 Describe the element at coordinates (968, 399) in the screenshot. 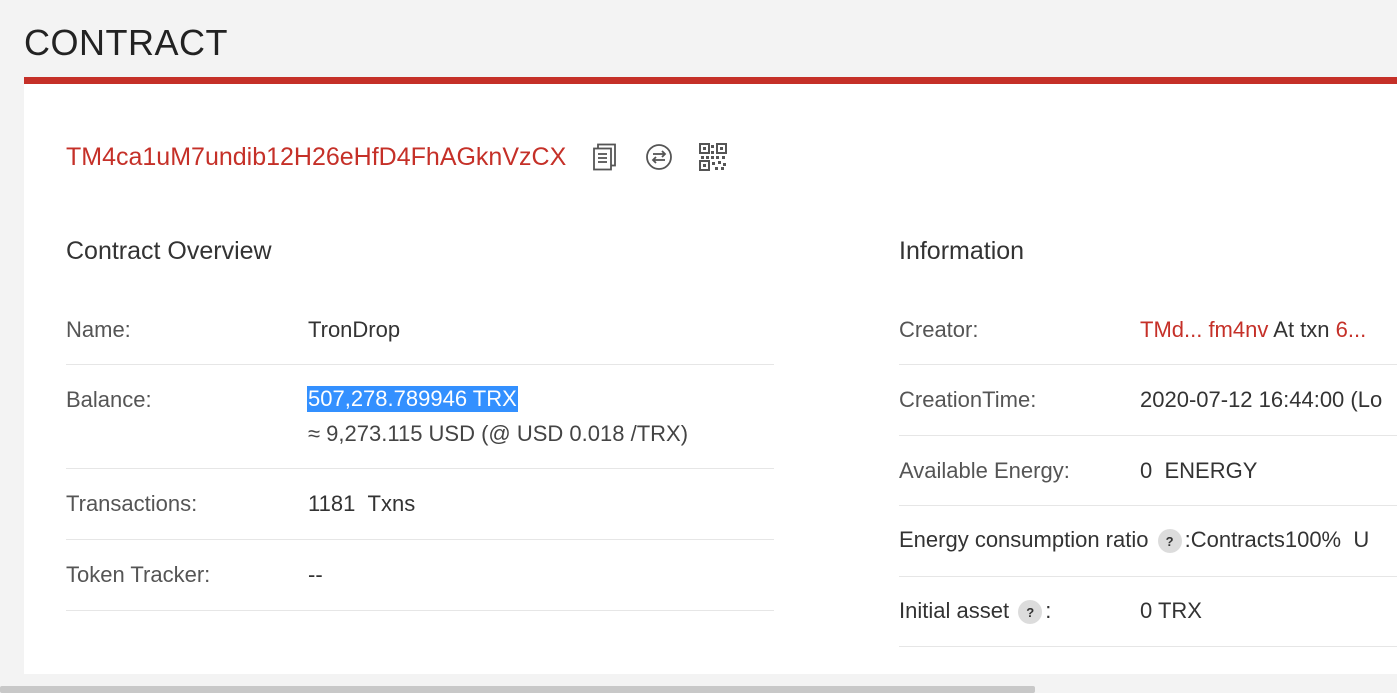

I see `creation-time-label: CreationTime:` at that location.